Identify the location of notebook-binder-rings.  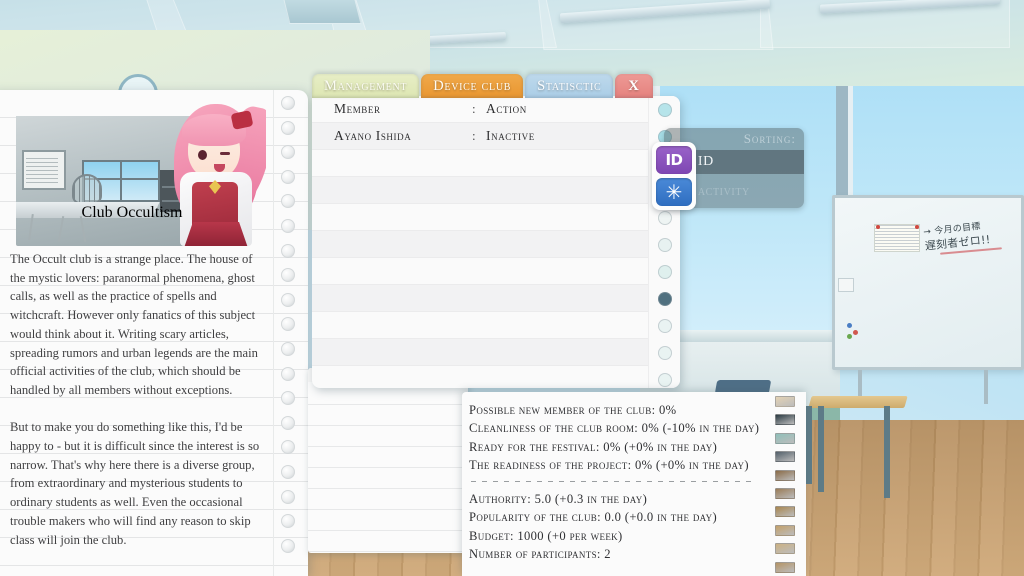
(288, 333).